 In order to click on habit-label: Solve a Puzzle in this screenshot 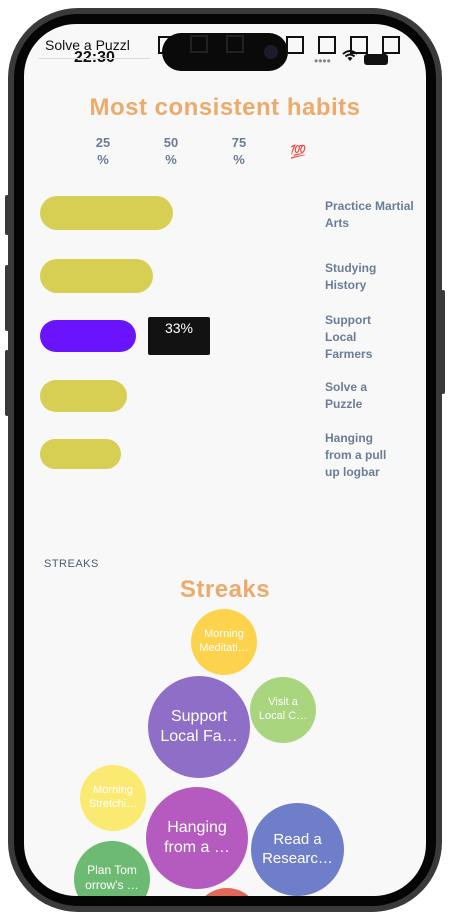, I will do `click(346, 395)`.